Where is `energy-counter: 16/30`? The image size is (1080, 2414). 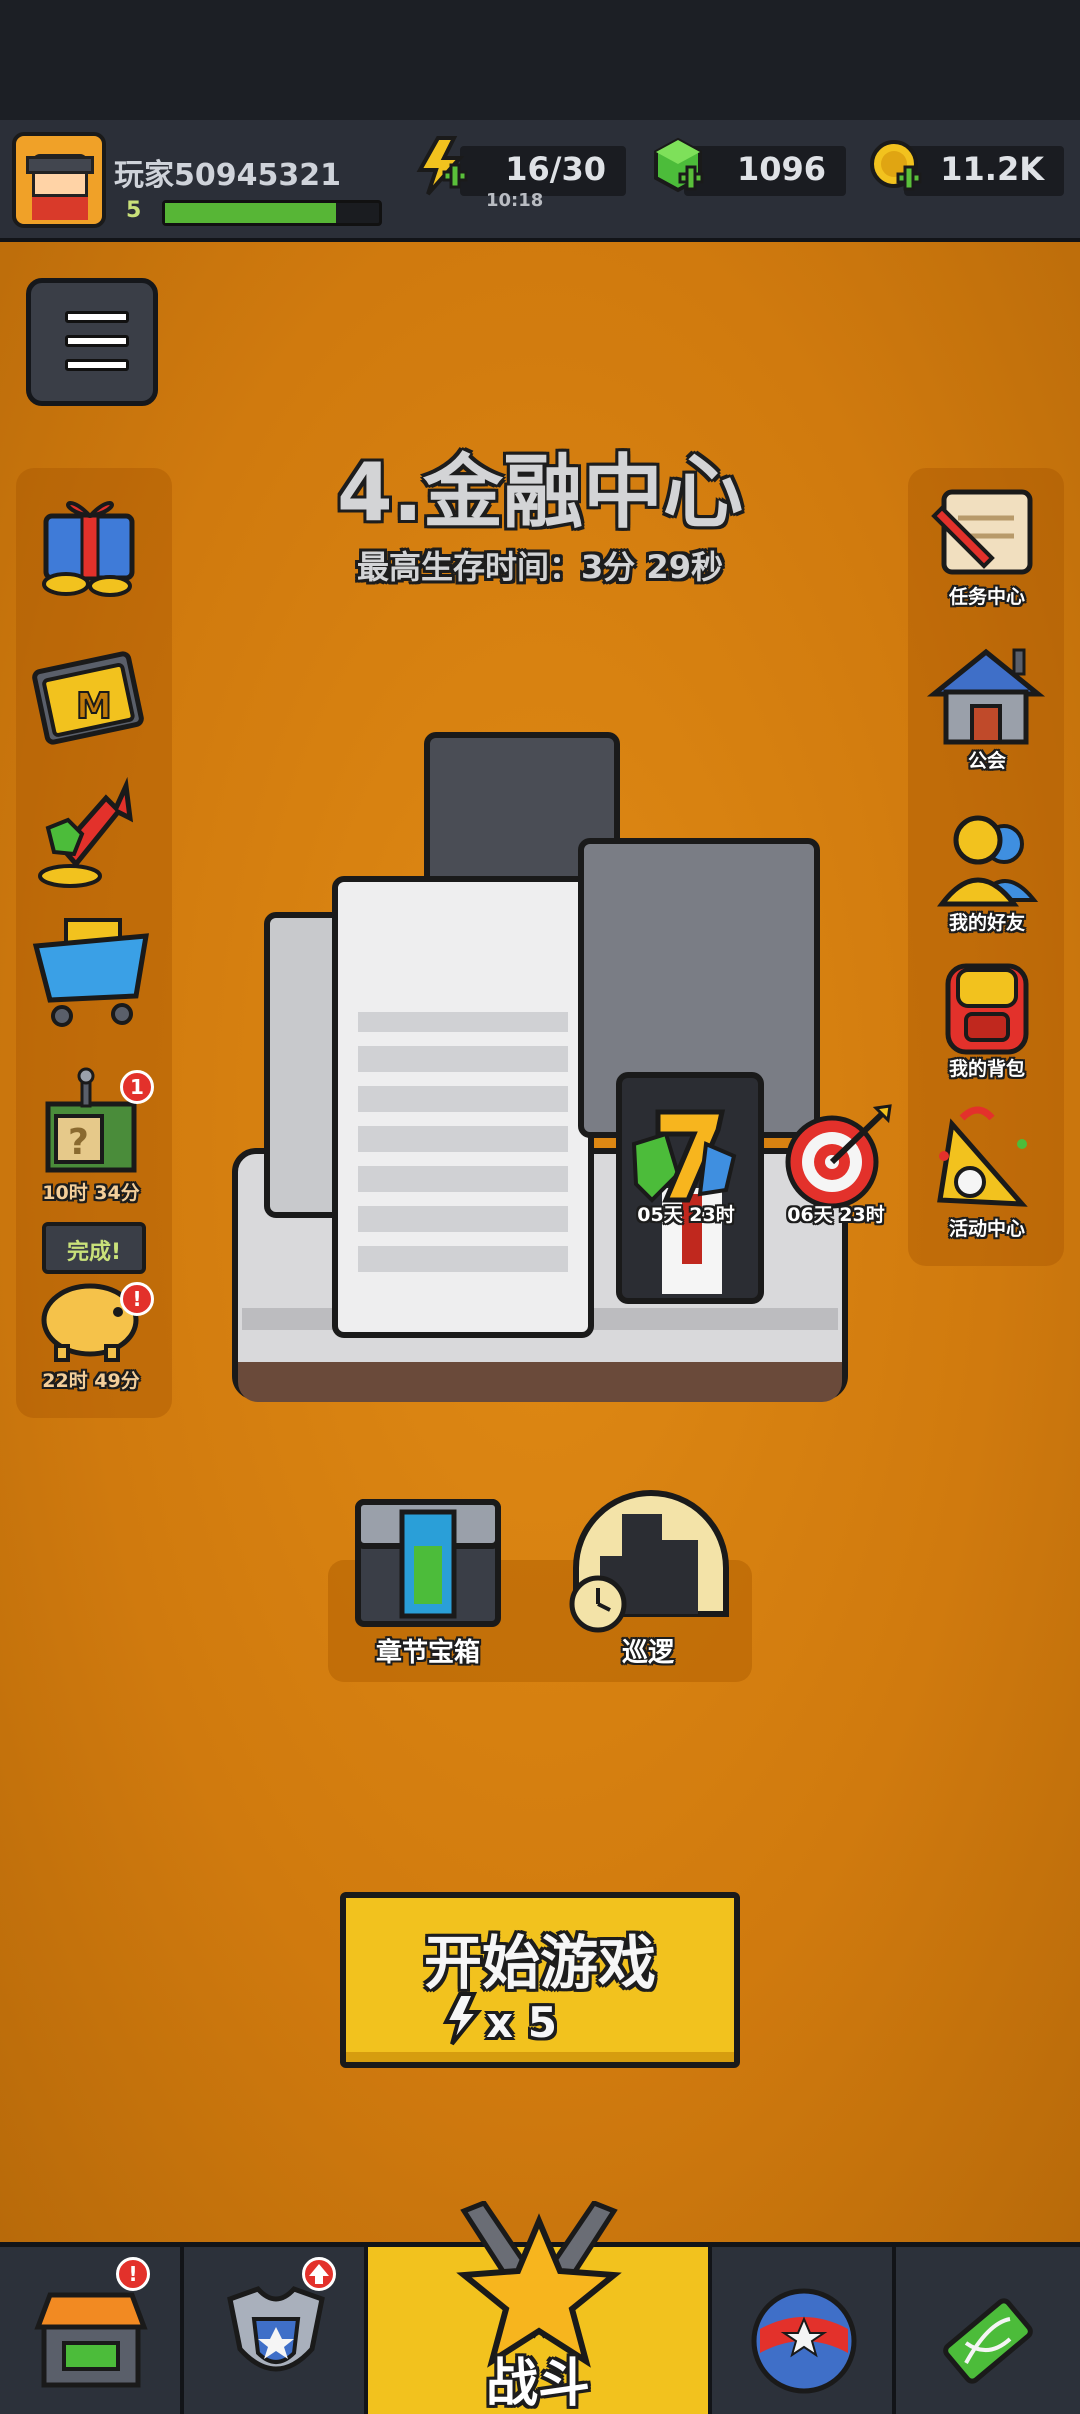
energy-counter: 16/30 is located at coordinates (543, 171).